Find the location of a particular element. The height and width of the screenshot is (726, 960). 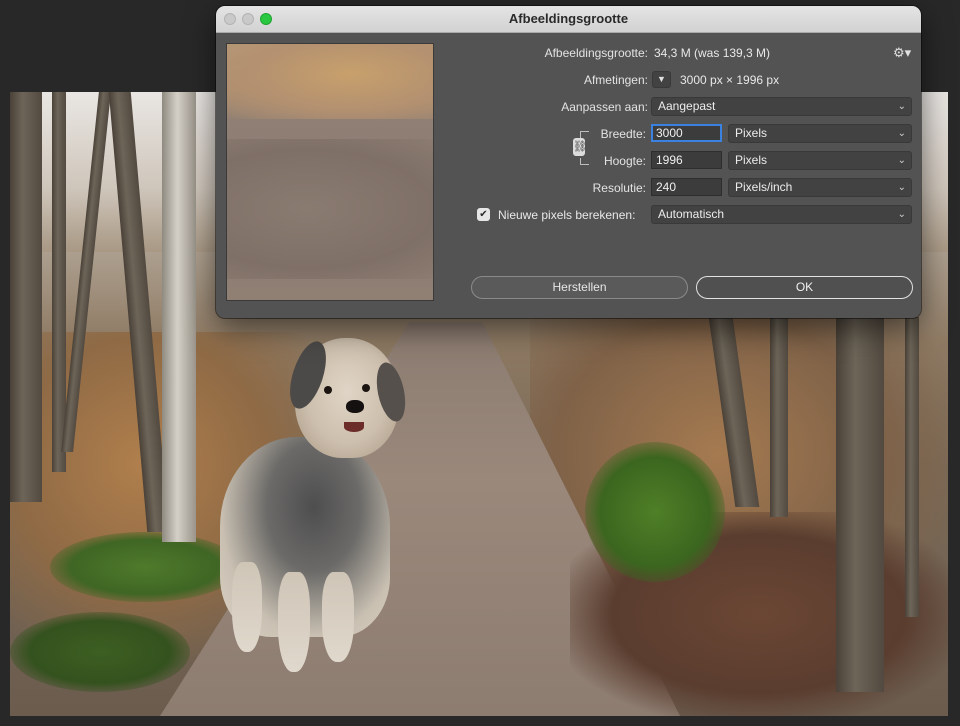

resample-method-value: Automatisch is located at coordinates (691, 214).